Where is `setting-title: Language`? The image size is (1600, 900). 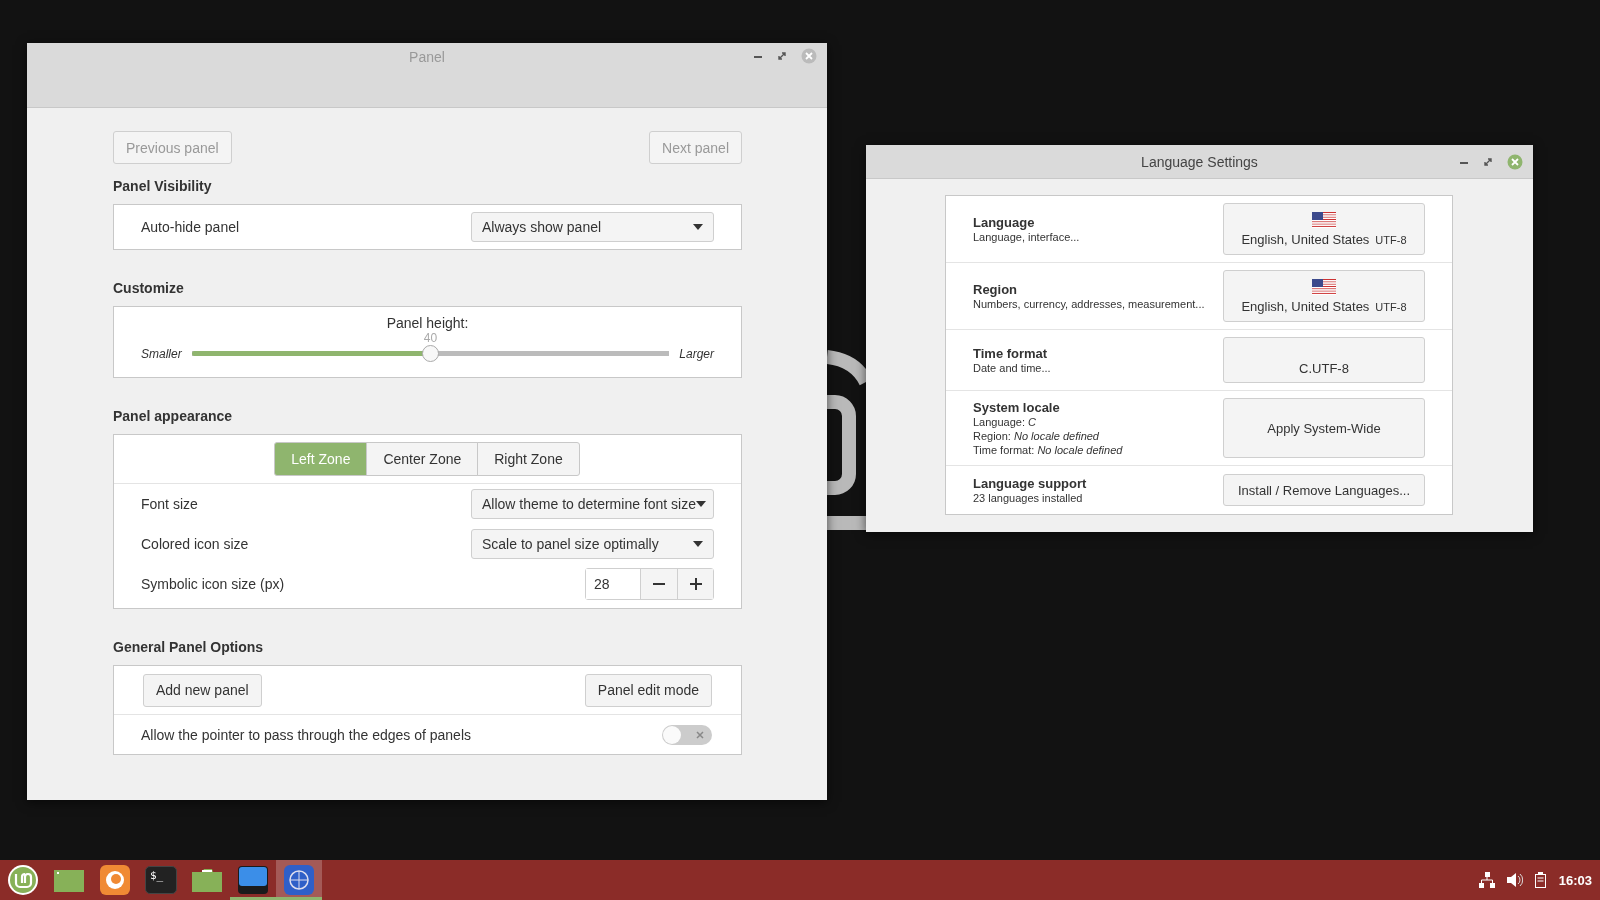
setting-title: Language is located at coordinates (1004, 222).